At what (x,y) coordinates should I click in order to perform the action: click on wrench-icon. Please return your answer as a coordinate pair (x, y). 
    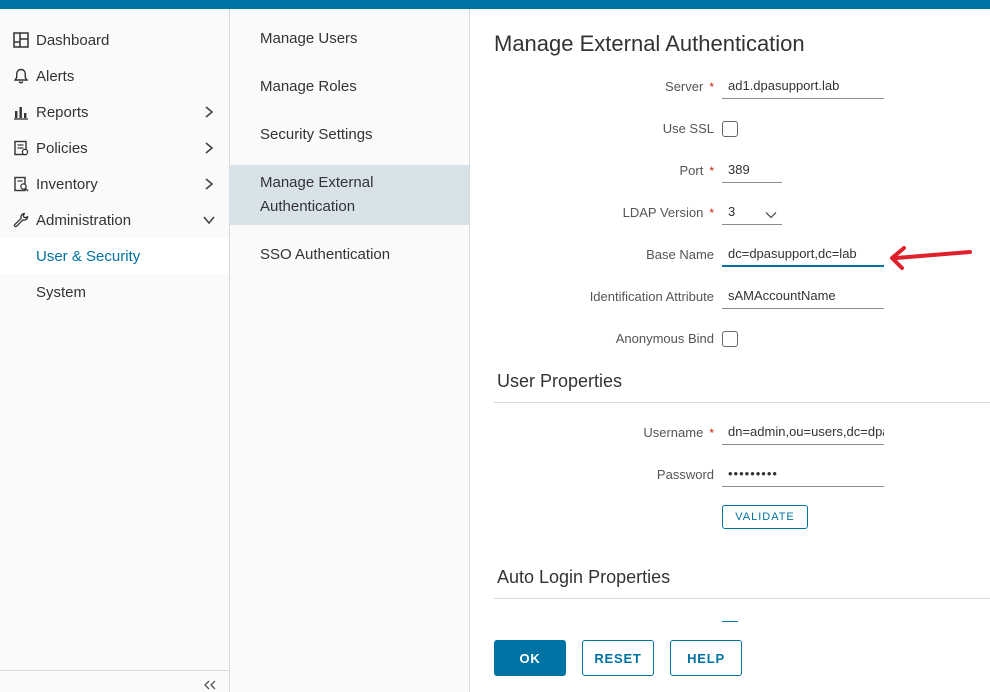
    Looking at the image, I should click on (21, 220).